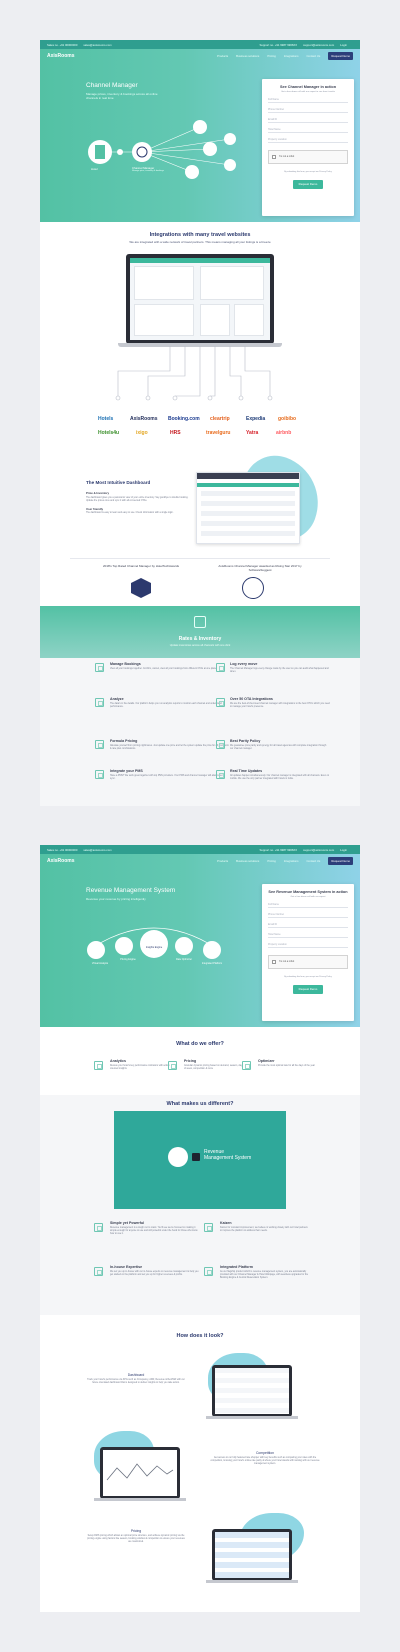  Describe the element at coordinates (131, 890) in the screenshot. I see `page-title: Revenue Management System` at that location.